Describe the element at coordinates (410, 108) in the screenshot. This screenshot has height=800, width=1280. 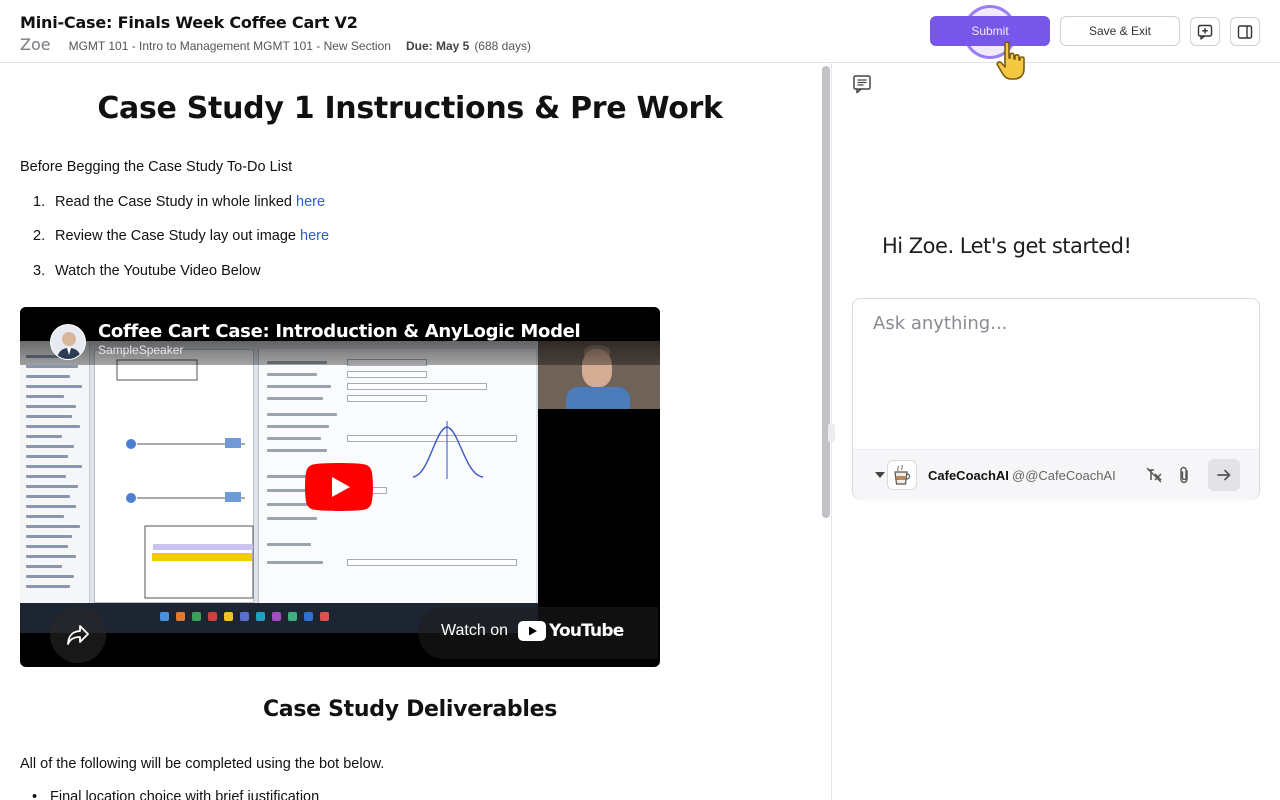
I see `page-heading: Case Study 1 Instructions & Pre Work` at that location.